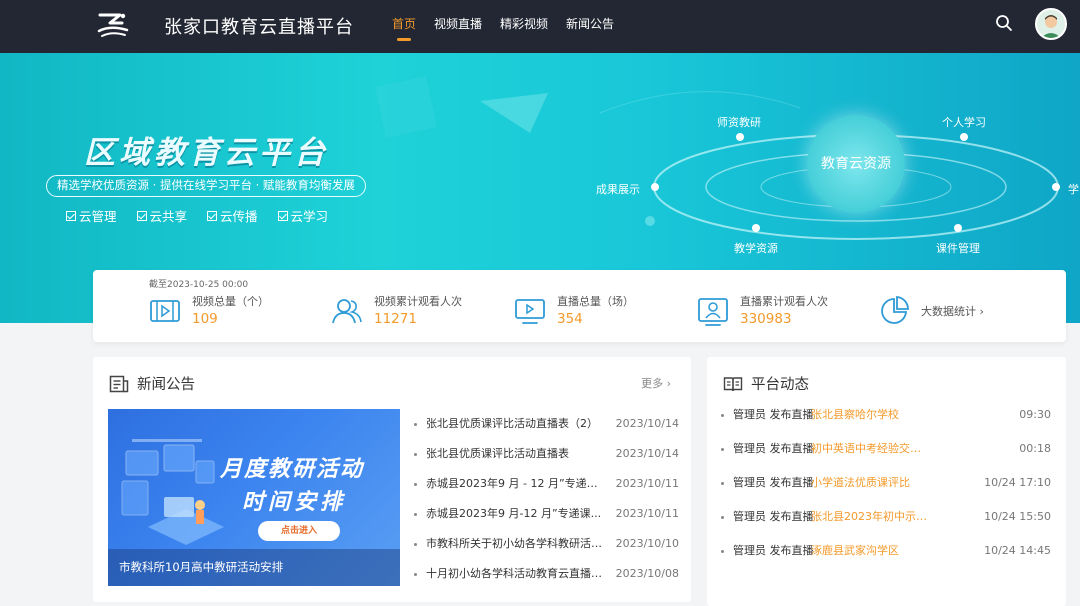 The image size is (1080, 606). What do you see at coordinates (618, 189) in the screenshot?
I see `orbit-label-achievements: 成果展示` at bounding box center [618, 189].